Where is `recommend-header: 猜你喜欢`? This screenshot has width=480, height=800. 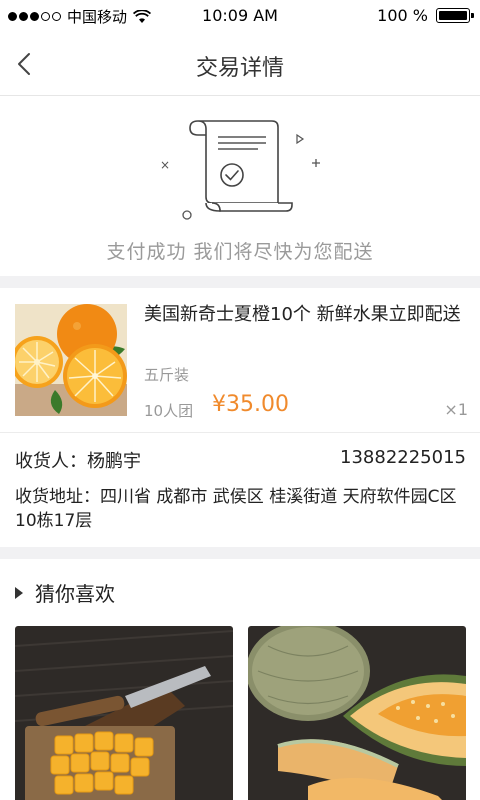 recommend-header: 猜你喜欢 is located at coordinates (65, 592).